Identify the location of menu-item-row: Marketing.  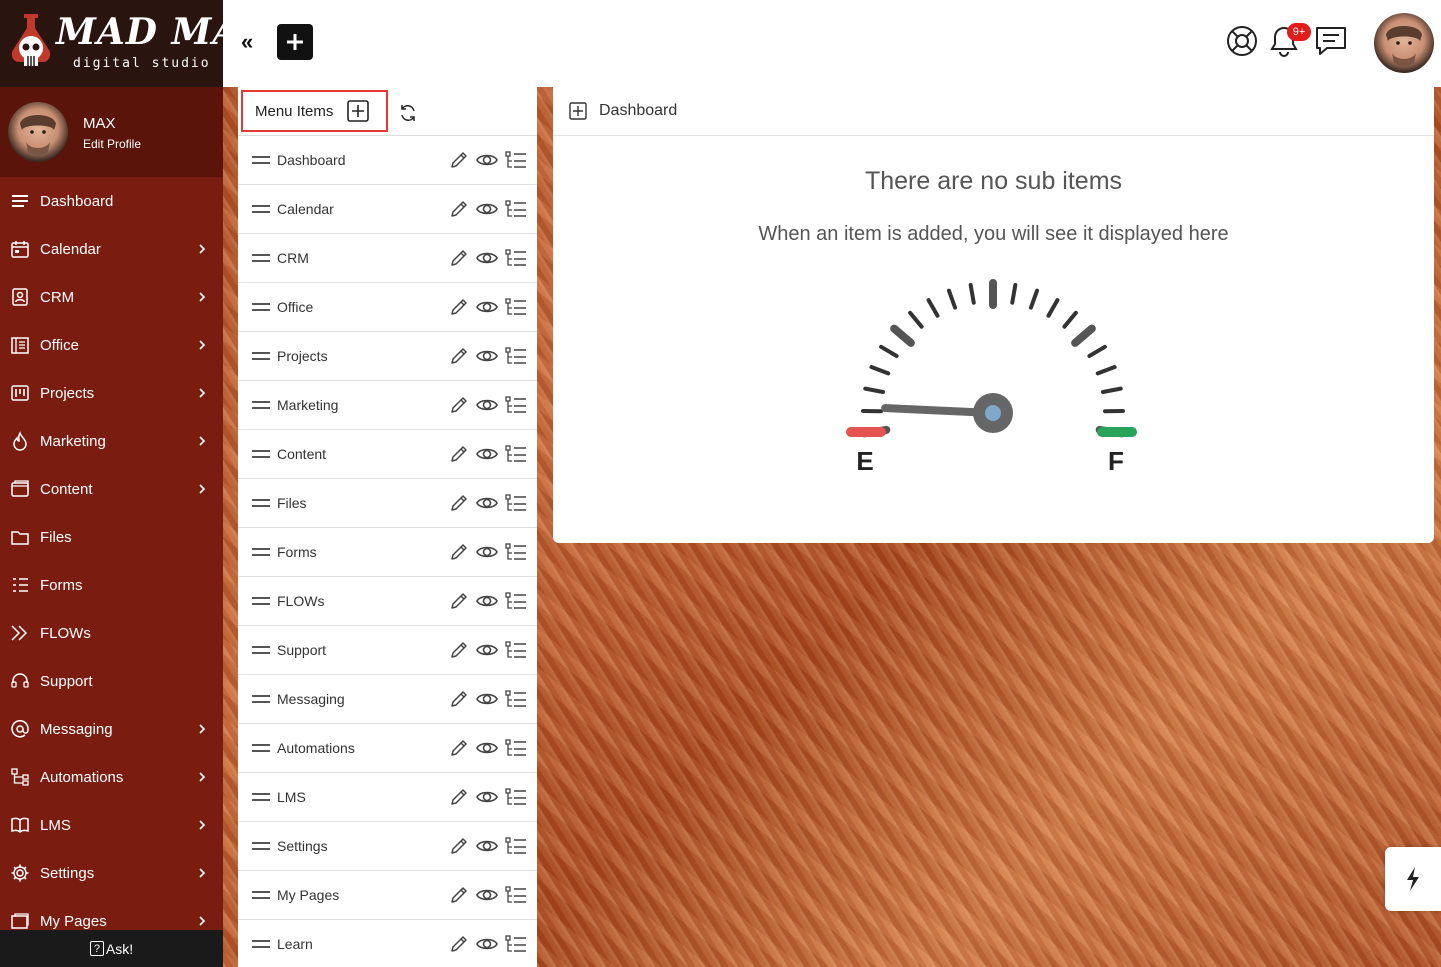
(387, 405).